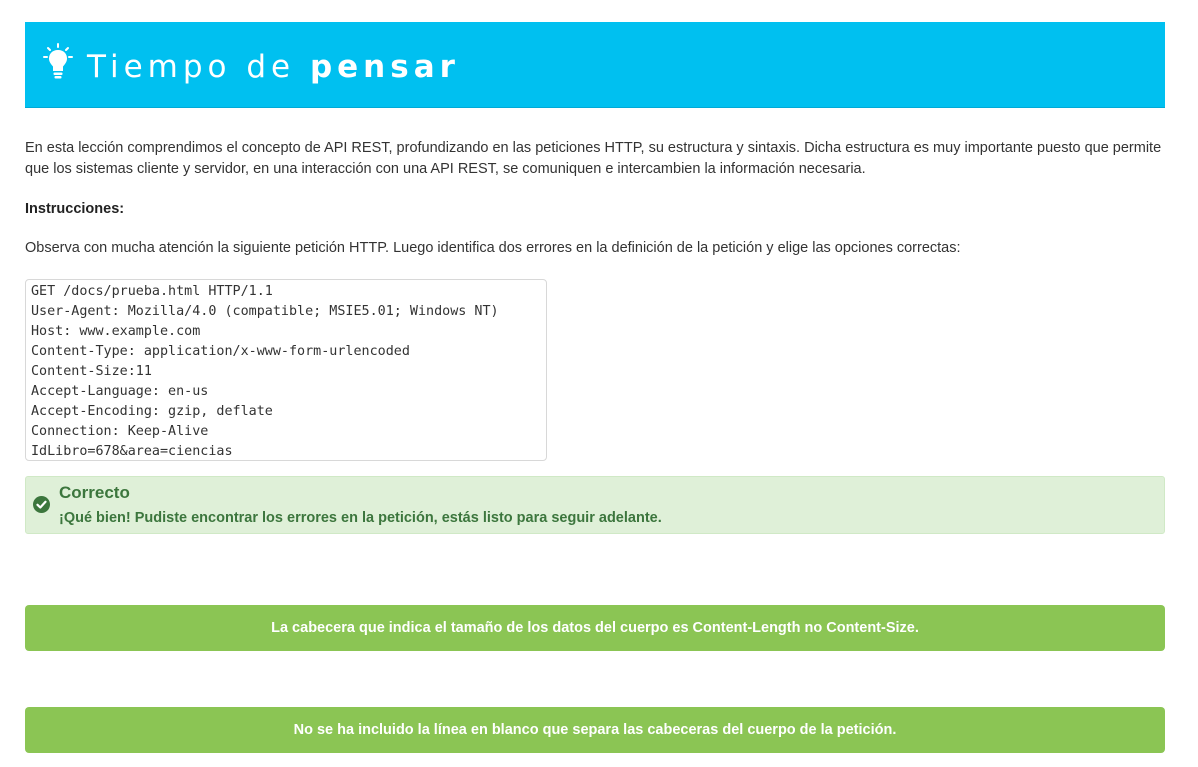  What do you see at coordinates (58, 61) in the screenshot?
I see `lightbulb-icon` at bounding box center [58, 61].